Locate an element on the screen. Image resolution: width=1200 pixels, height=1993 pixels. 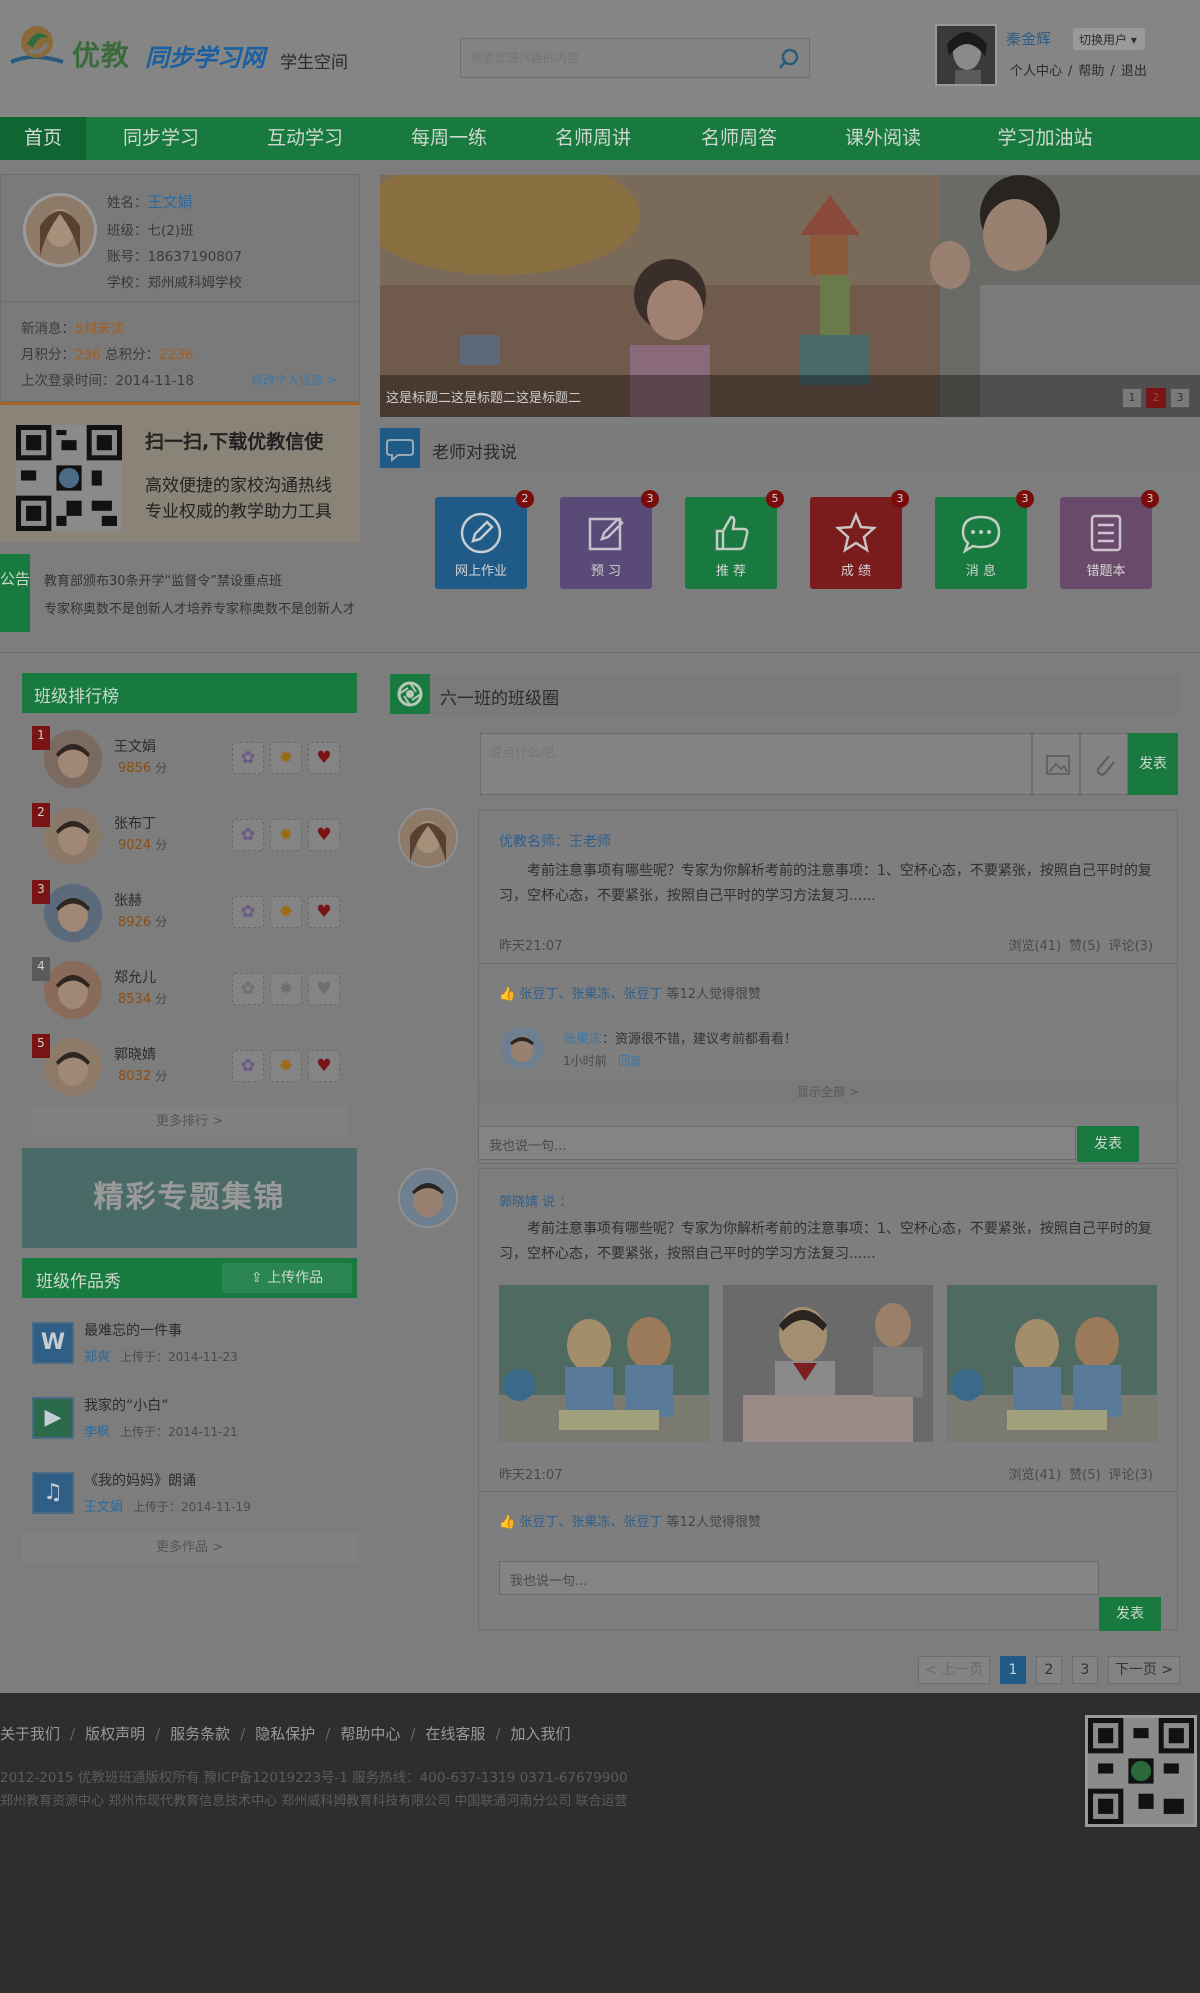
logout-link: 退出 is located at coordinates (1134, 71).